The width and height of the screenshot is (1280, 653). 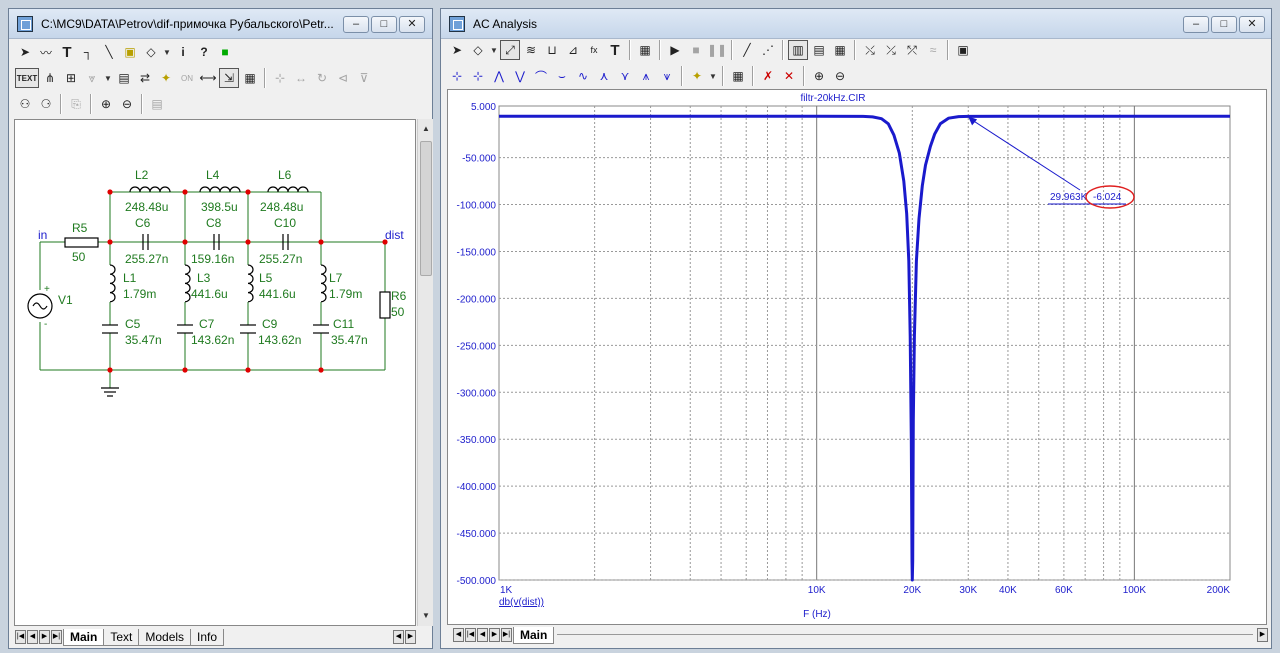 I want to click on component-icon: ▣, so click(x=130, y=52).